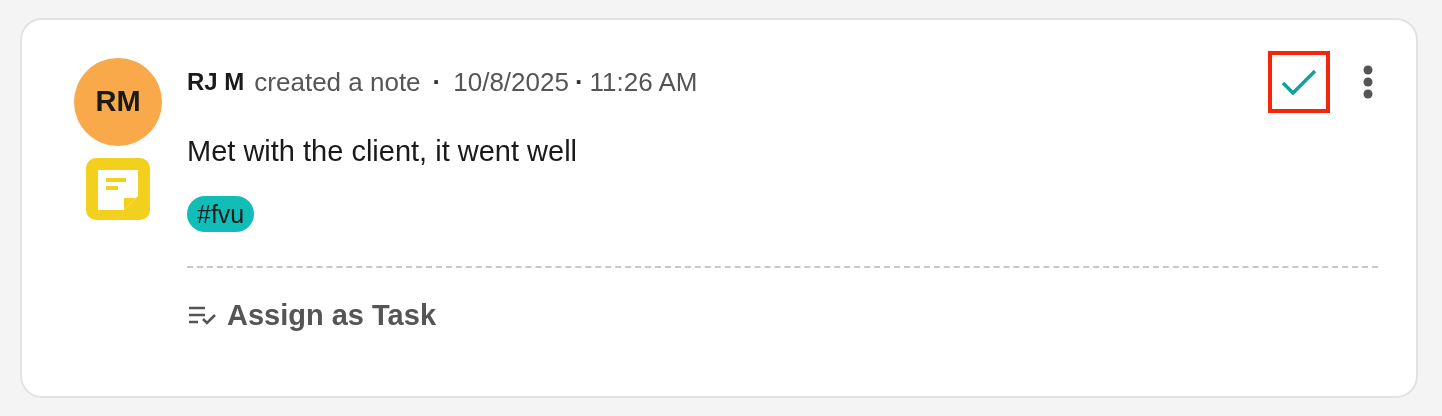 This screenshot has height=416, width=1442. I want to click on check-icon, so click(1299, 82).